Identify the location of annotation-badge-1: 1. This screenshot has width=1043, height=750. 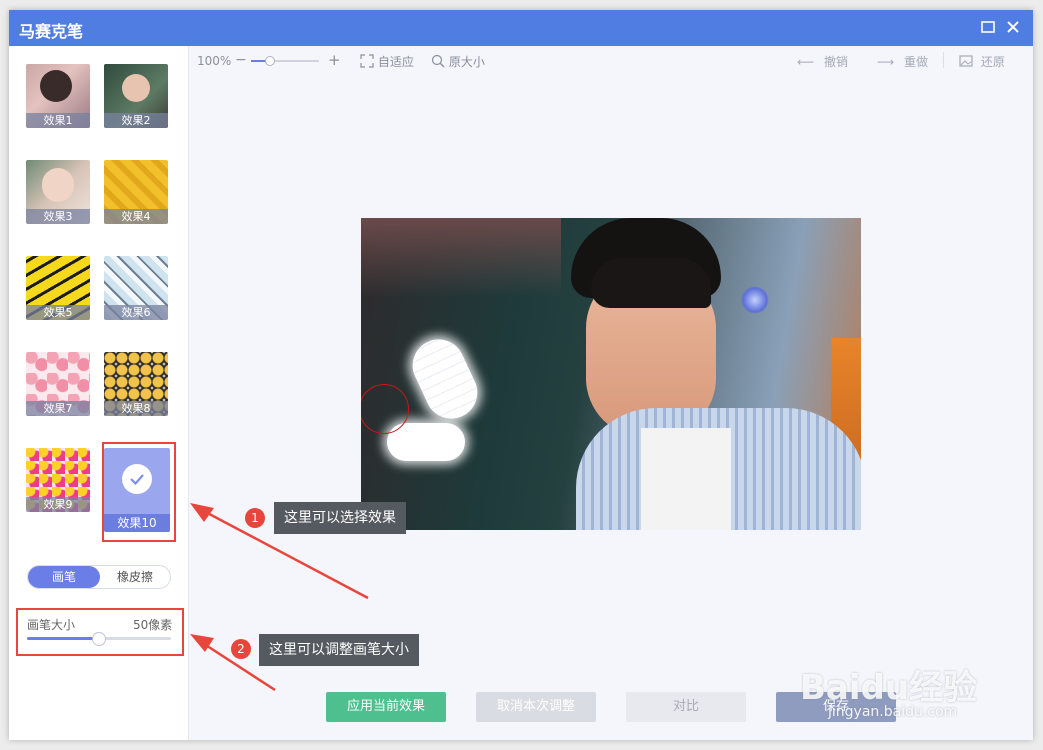
(255, 518).